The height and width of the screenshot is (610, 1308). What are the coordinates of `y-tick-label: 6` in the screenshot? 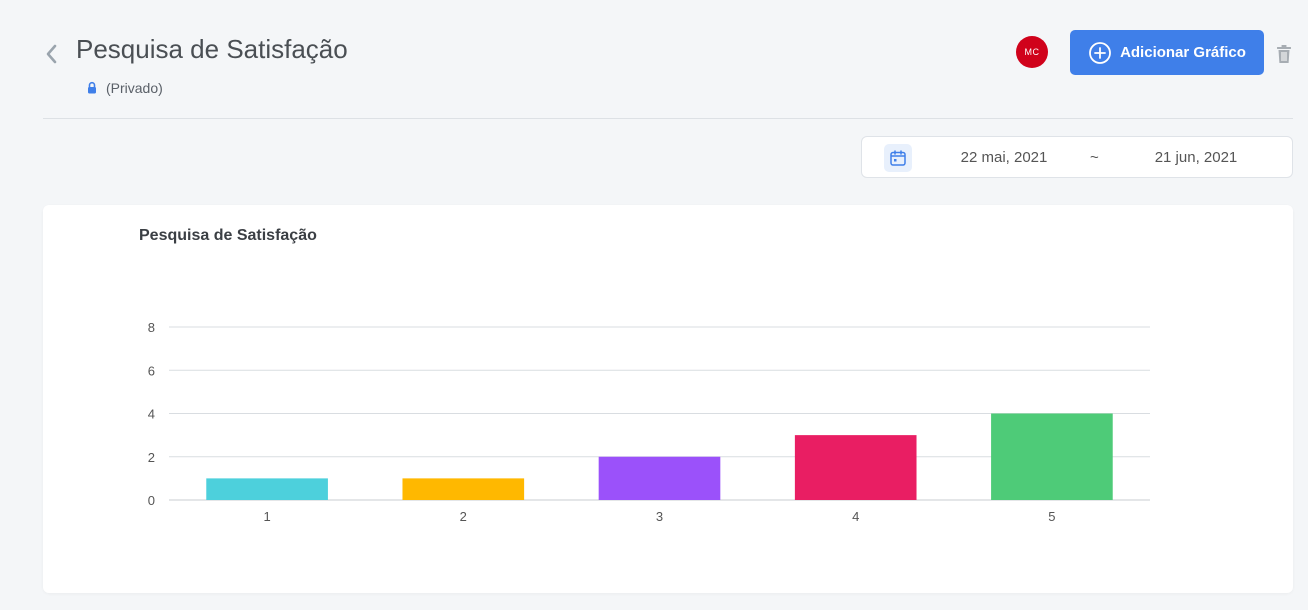 It's located at (151, 370).